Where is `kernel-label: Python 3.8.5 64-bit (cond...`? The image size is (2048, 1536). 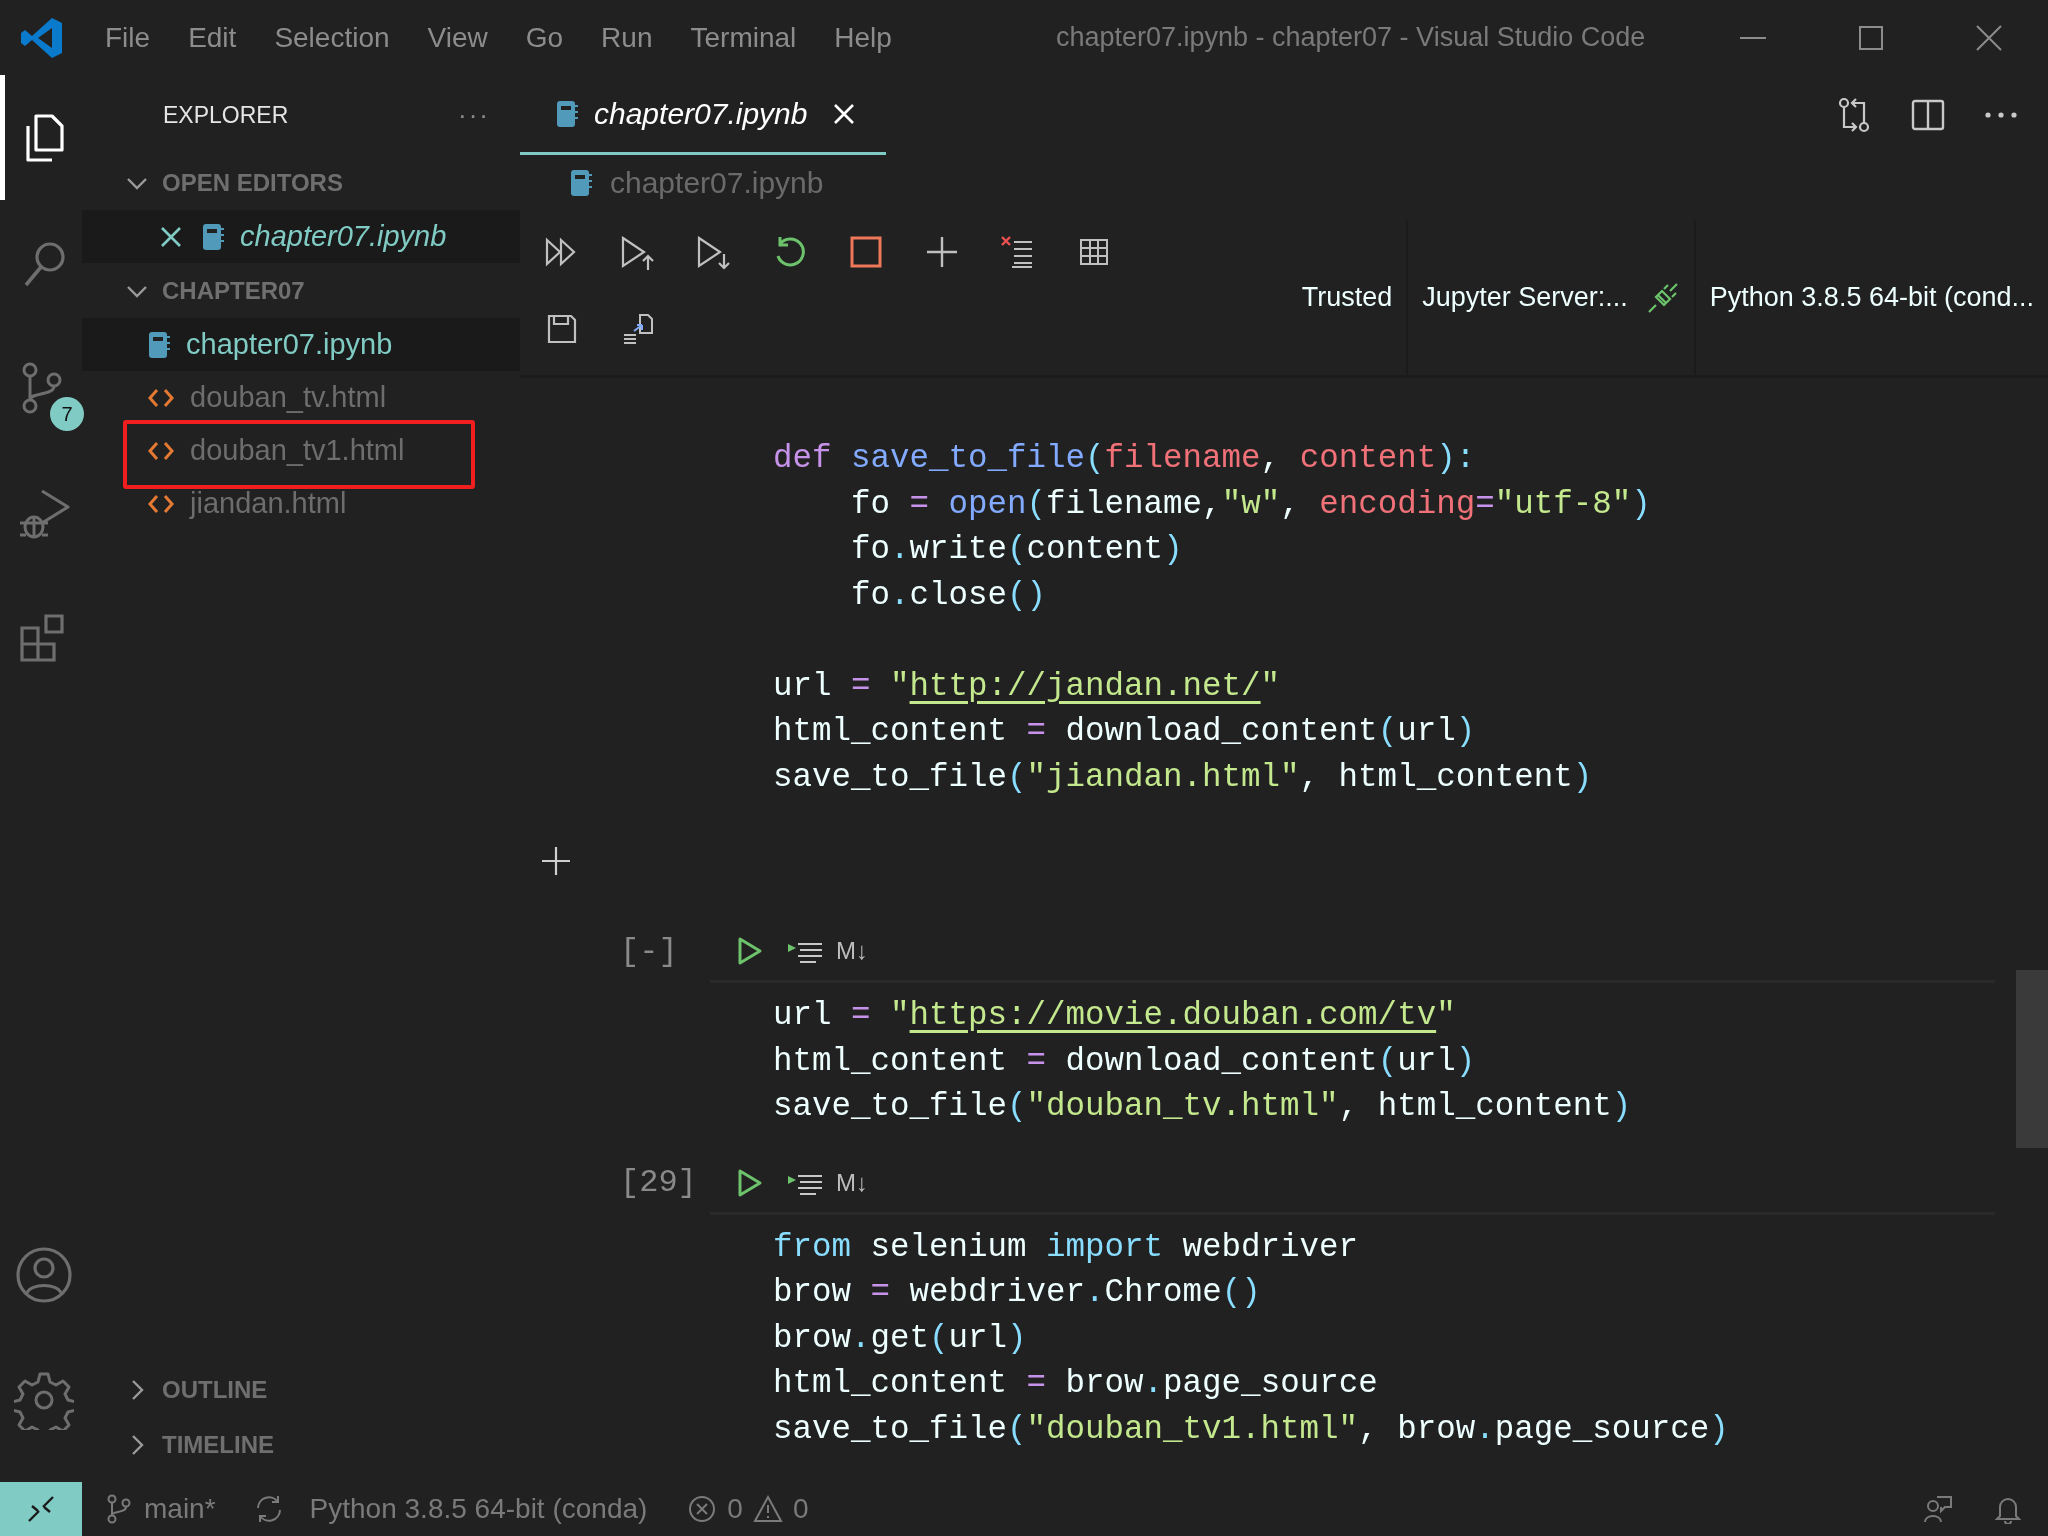
kernel-label: Python 3.8.5 64-bit (cond... is located at coordinates (1871, 297).